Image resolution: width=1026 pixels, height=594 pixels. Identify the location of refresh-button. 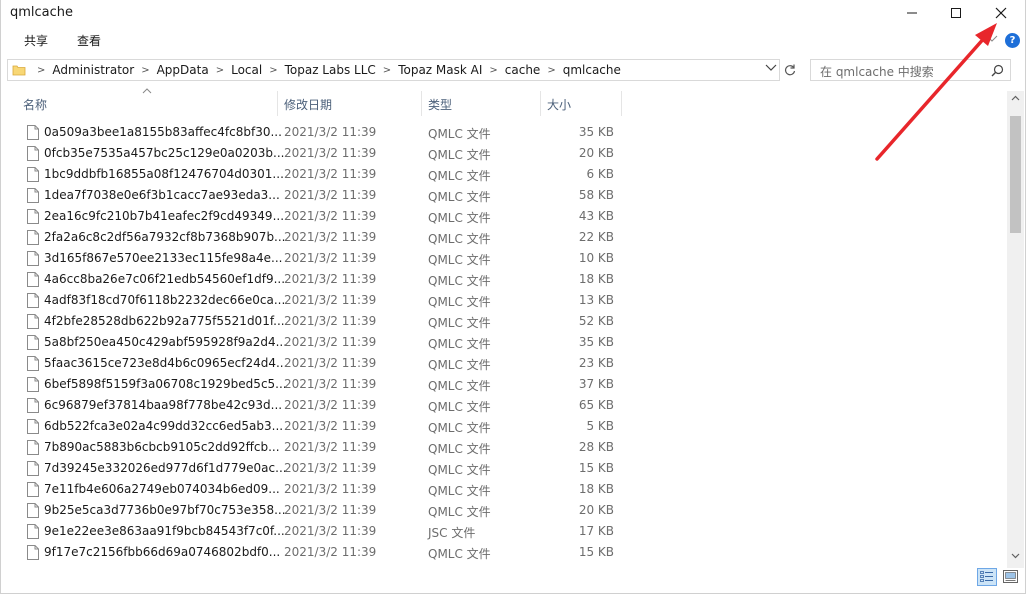
(790, 70).